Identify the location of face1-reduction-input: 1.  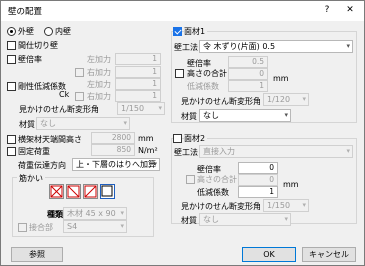
(248, 86).